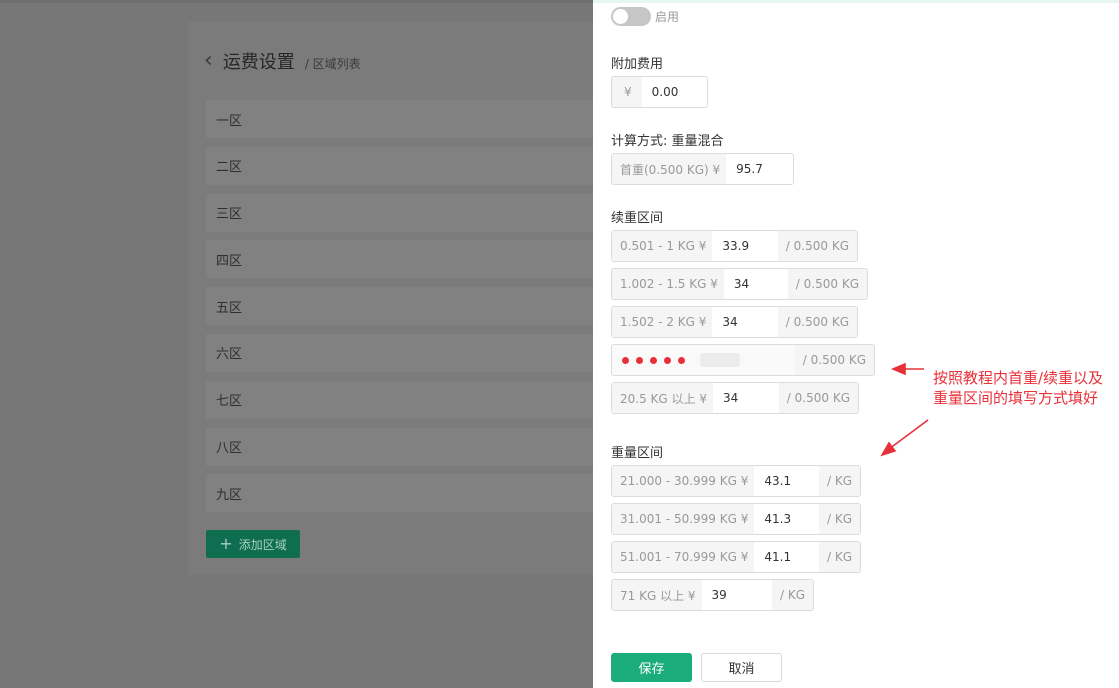 The image size is (1119, 688). I want to click on annotation-arrows, so click(904, 409).